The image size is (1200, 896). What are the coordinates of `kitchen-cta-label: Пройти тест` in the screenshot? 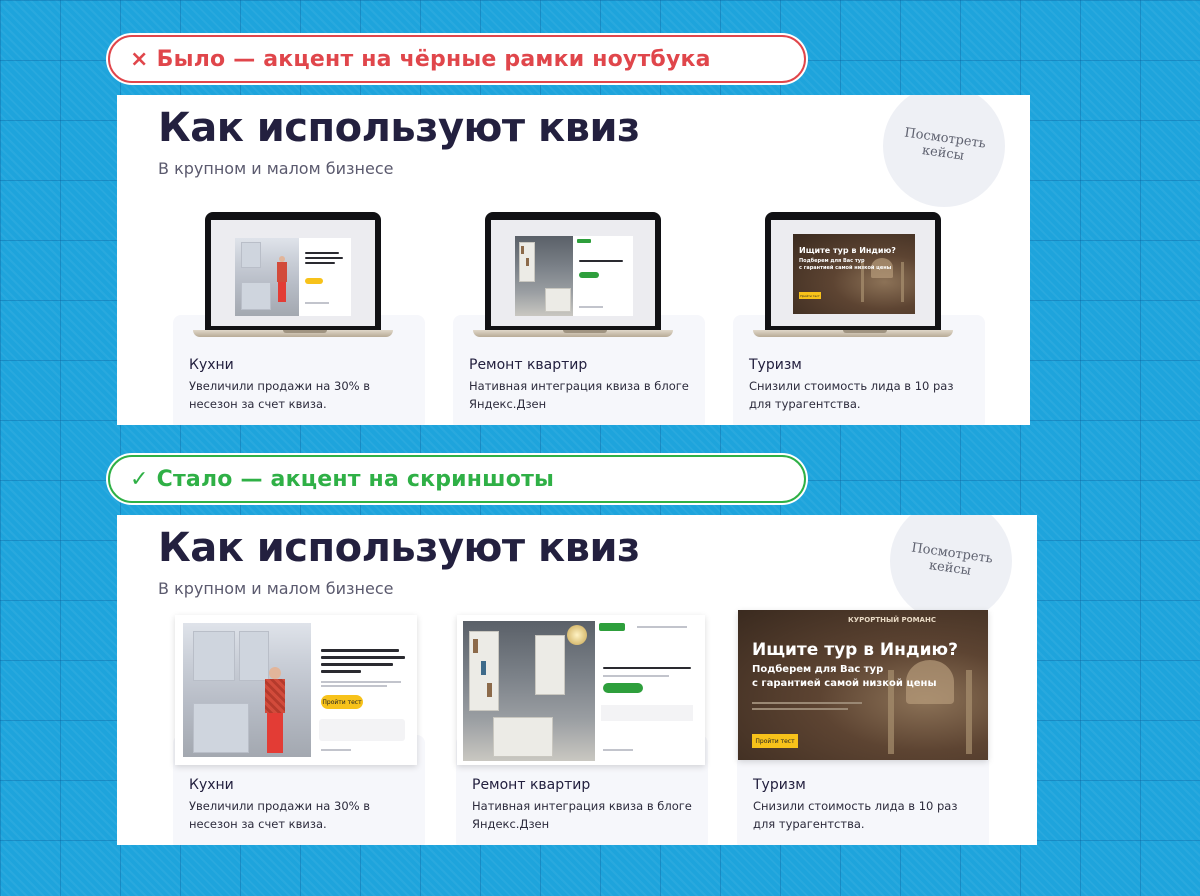 It's located at (342, 702).